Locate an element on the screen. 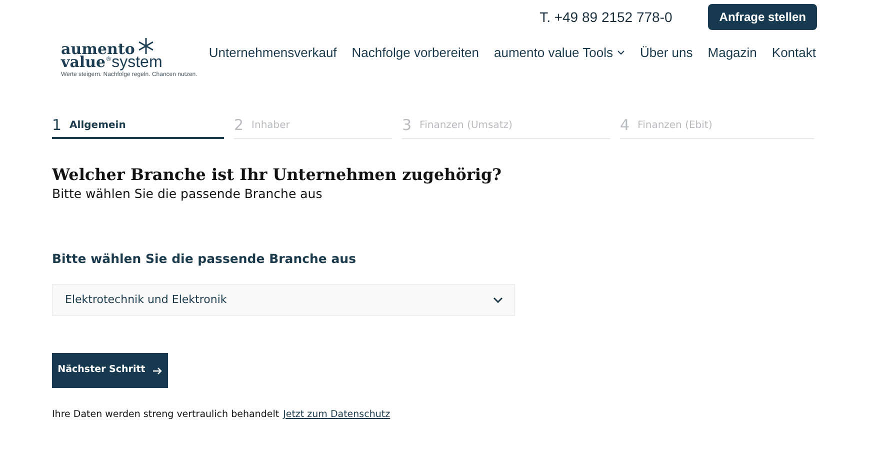 Image resolution: width=880 pixels, height=452 pixels. asterisk-icon is located at coordinates (146, 46).